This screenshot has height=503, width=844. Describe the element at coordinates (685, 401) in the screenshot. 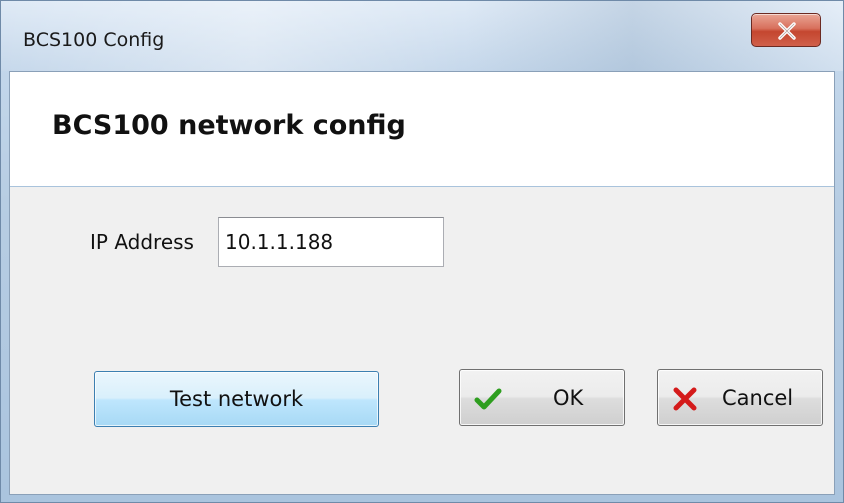

I see `red-x-icon` at that location.